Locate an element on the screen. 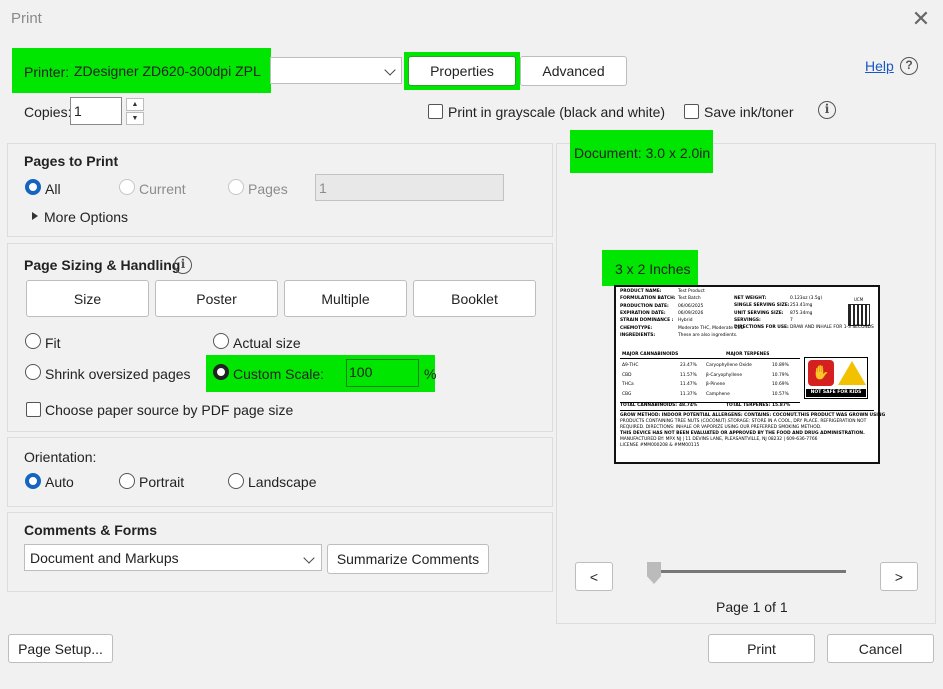 The width and height of the screenshot is (943, 689). page-indicator: Page 1 of 1 is located at coordinates (752, 607).